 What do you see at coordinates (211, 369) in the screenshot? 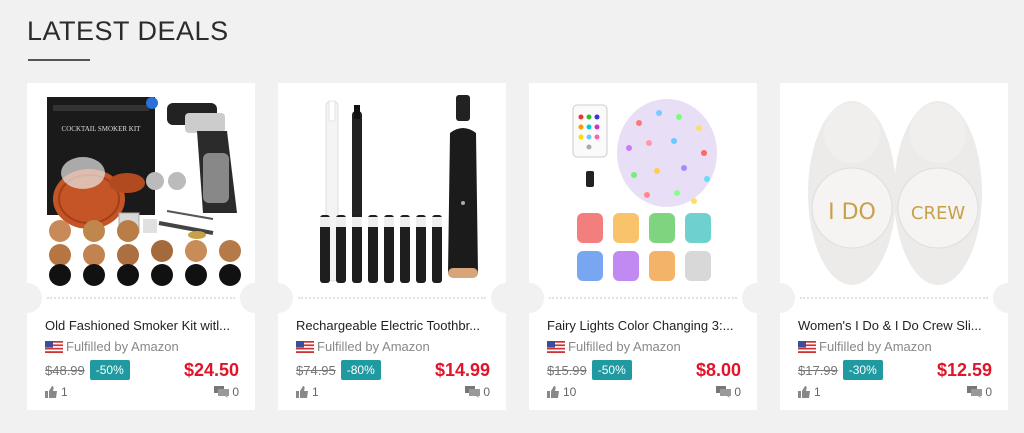
I see `deal-price: $24.50` at bounding box center [211, 369].